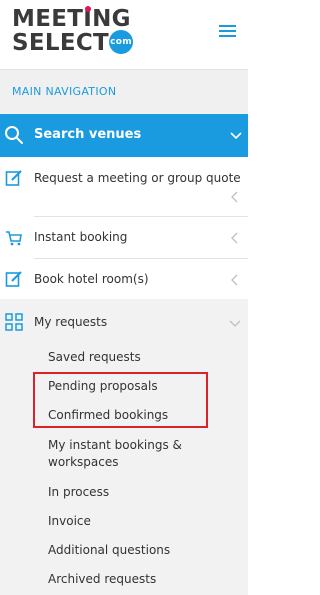  What do you see at coordinates (91, 279) in the screenshot?
I see `sidebar-item-label: Book hotel room(s)` at bounding box center [91, 279].